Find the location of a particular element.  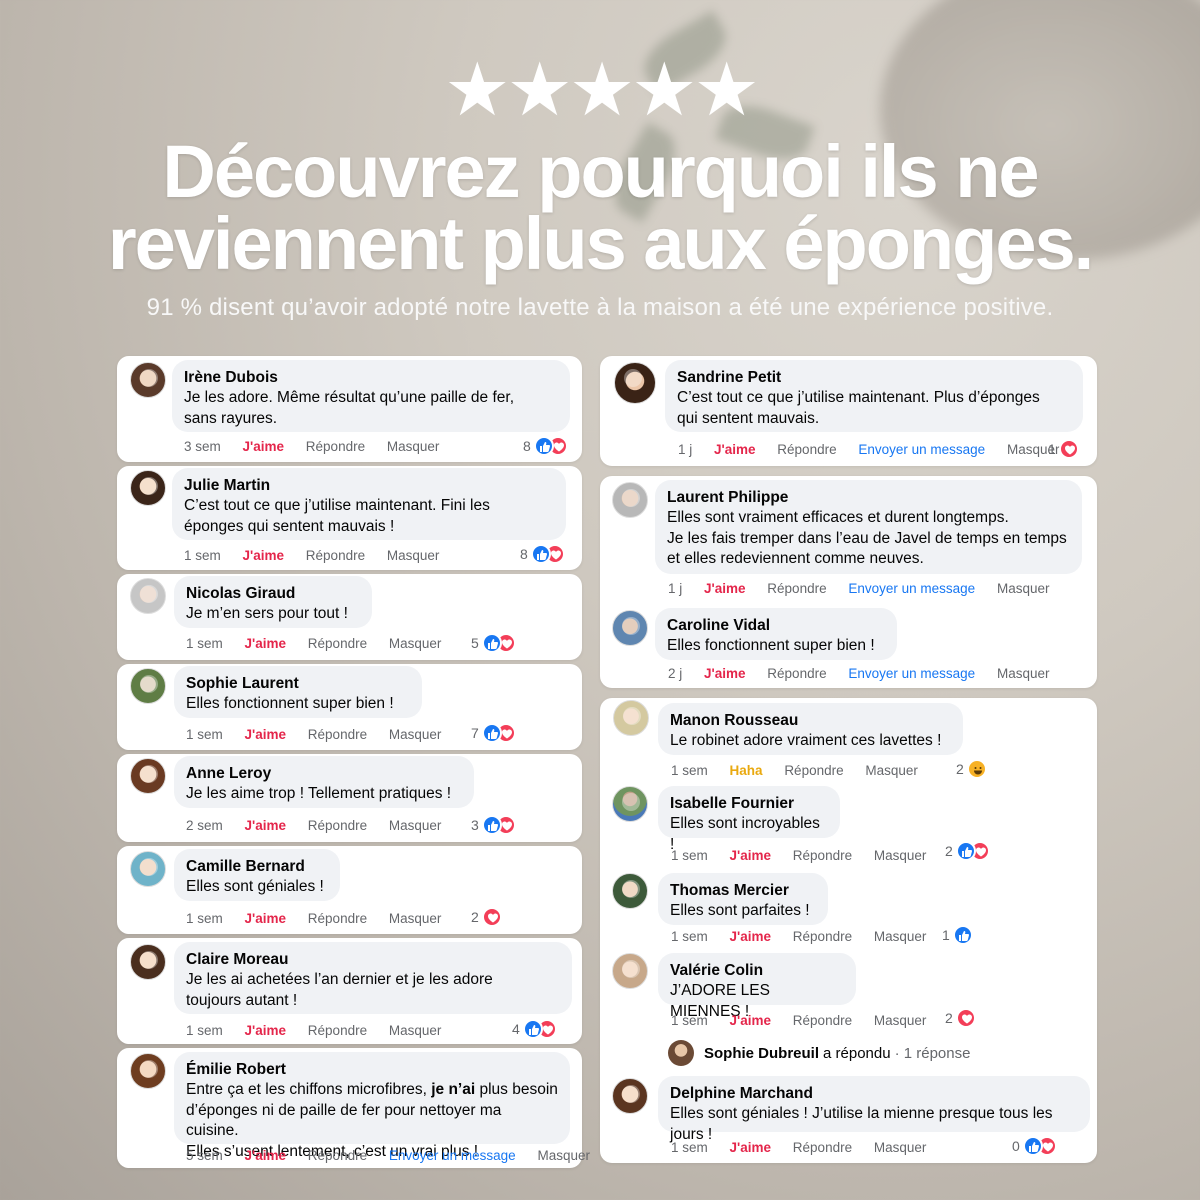

reaction-summary: 7 is located at coordinates (493, 733).